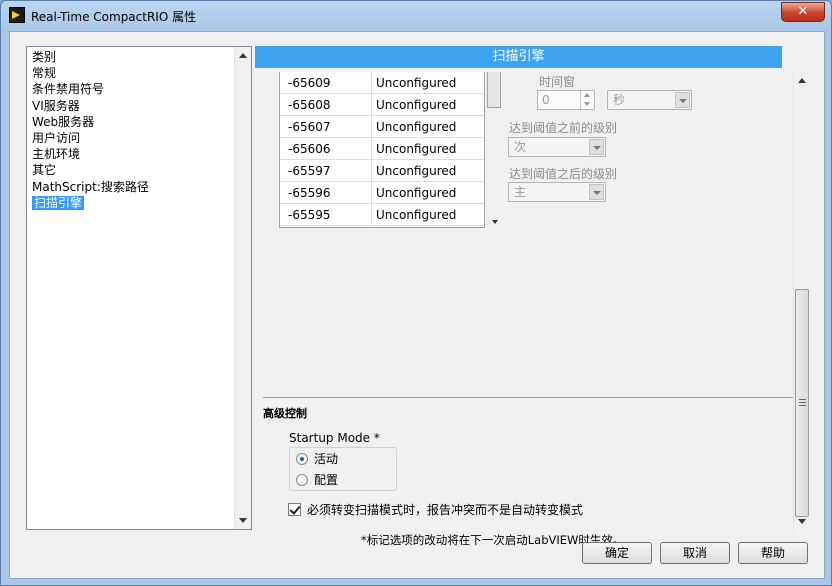 Image resolution: width=832 pixels, height=586 pixels. Describe the element at coordinates (343, 469) in the screenshot. I see `startup-mode-group: 活动 配置` at that location.